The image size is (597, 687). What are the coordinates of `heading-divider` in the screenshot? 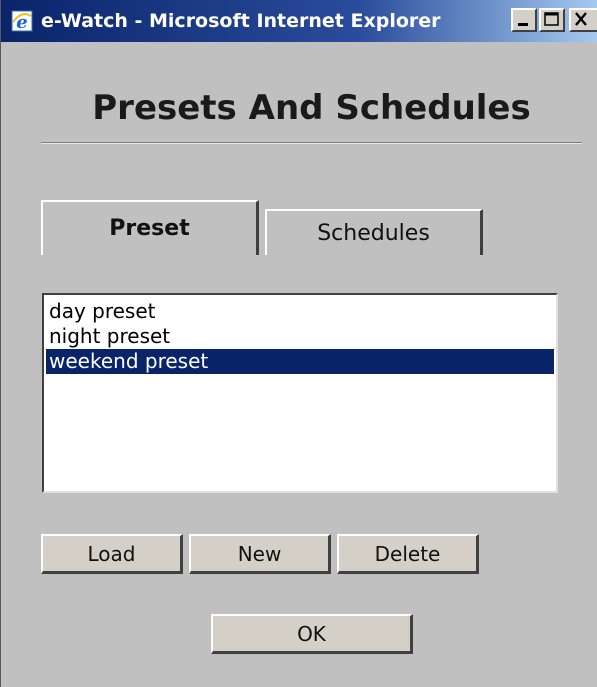 It's located at (311, 143).